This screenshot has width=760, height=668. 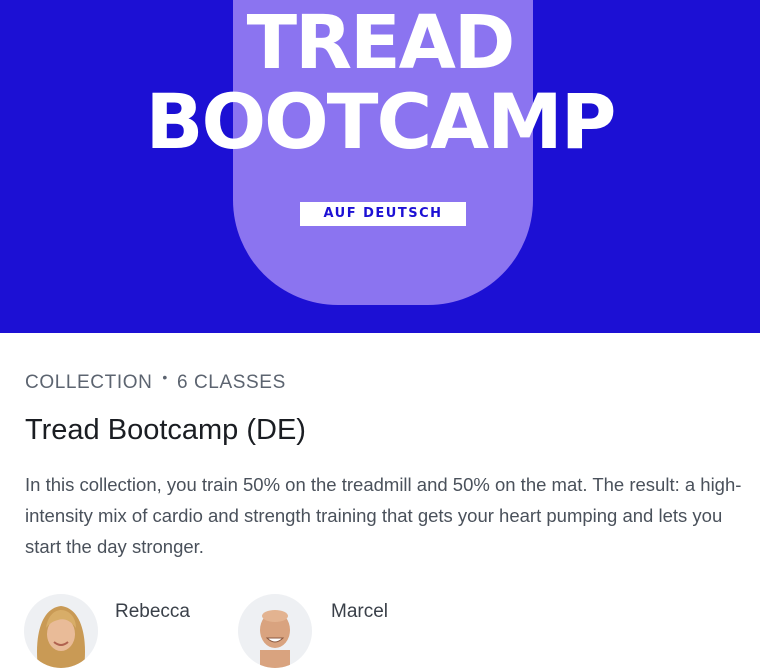 What do you see at coordinates (155, 381) in the screenshot?
I see `collection-meta: COLLECTION • 6 CLASSES` at bounding box center [155, 381].